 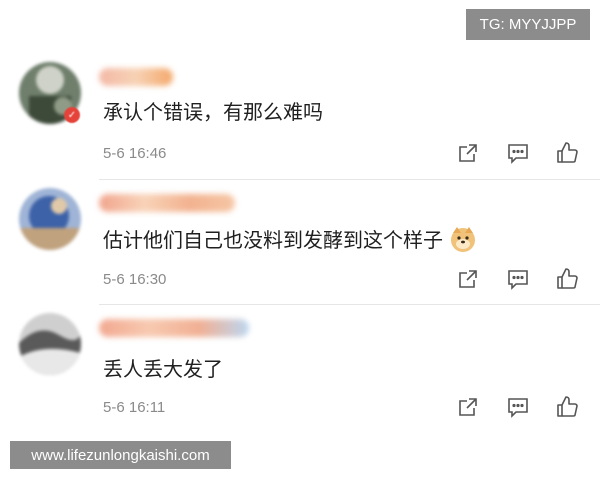 What do you see at coordinates (463, 239) in the screenshot?
I see `doge-emoji-icon` at bounding box center [463, 239].